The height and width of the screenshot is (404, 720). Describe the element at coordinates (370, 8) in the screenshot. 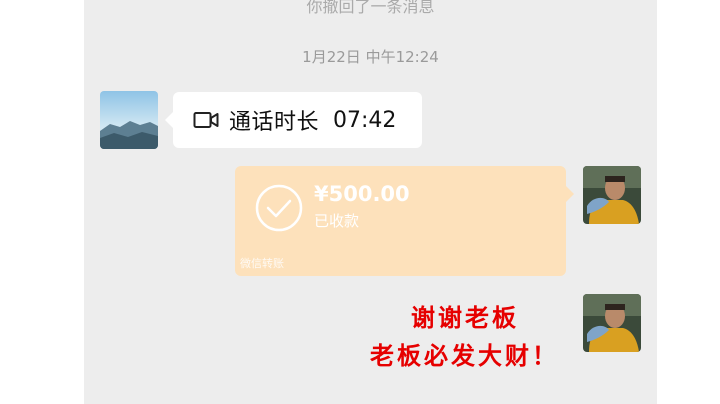

I see `recall-notice: 你撤回了一条消息` at that location.